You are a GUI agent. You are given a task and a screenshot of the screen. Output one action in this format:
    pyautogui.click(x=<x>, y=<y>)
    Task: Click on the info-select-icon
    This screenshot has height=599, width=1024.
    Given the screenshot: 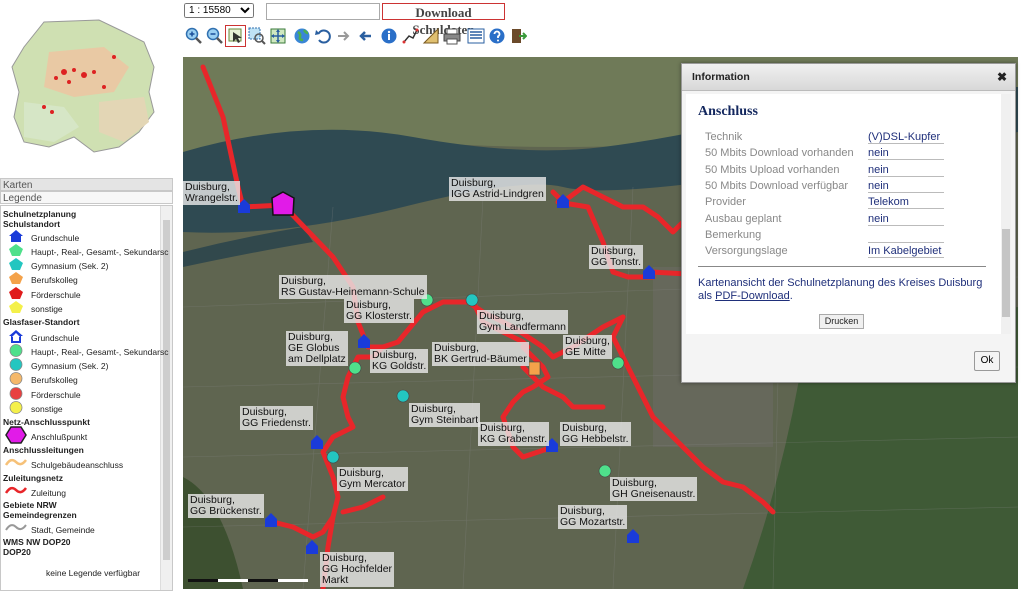 What is the action you would take?
    pyautogui.click(x=235, y=36)
    